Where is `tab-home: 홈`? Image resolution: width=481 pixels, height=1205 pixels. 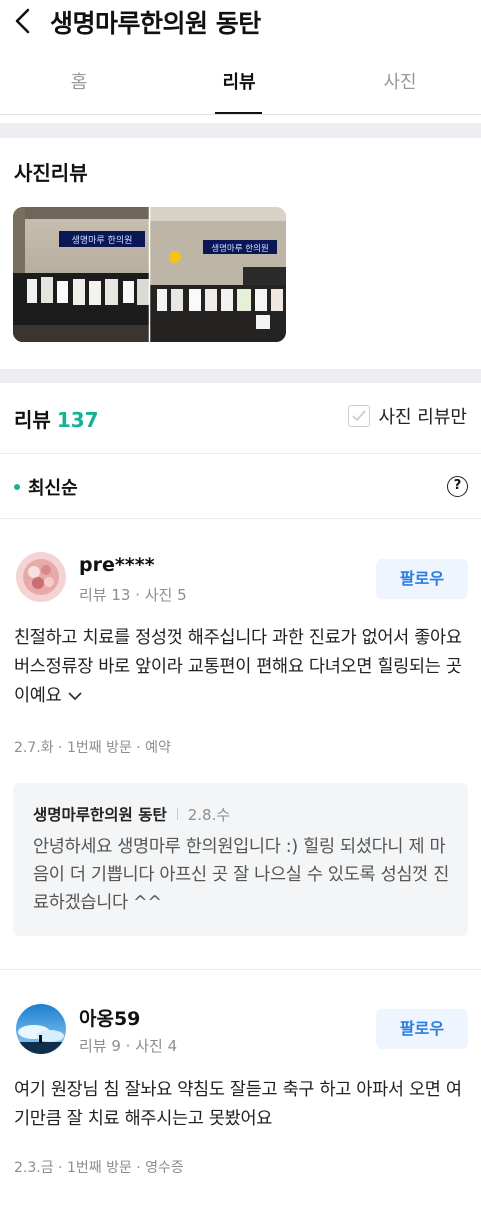
tab-home: 홈 is located at coordinates (79, 81).